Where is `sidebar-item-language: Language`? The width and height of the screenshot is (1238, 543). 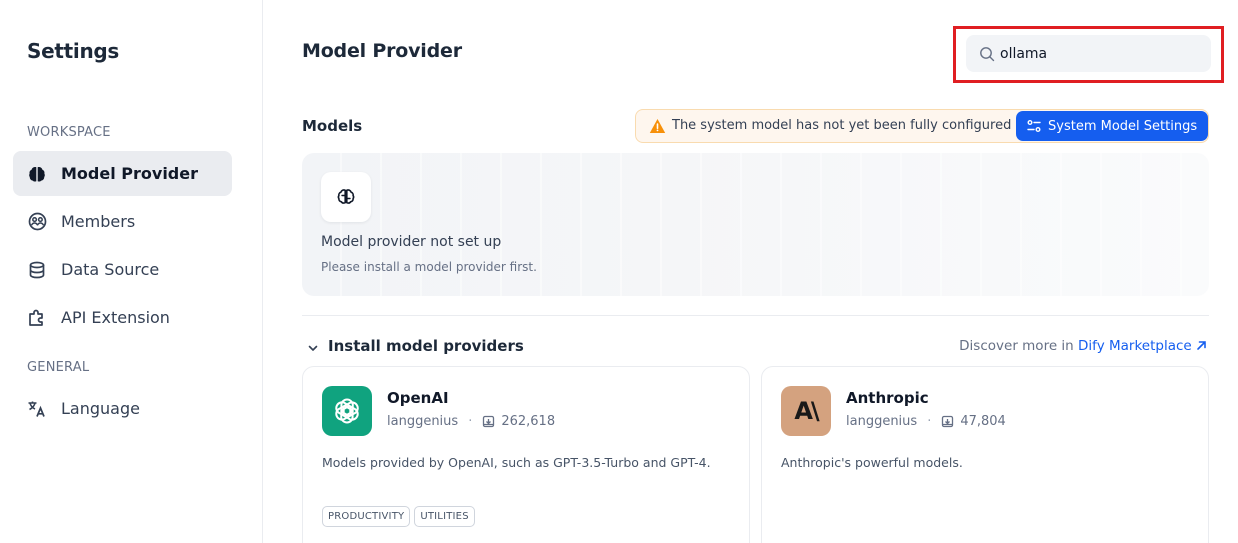
sidebar-item-language: Language is located at coordinates (122, 408).